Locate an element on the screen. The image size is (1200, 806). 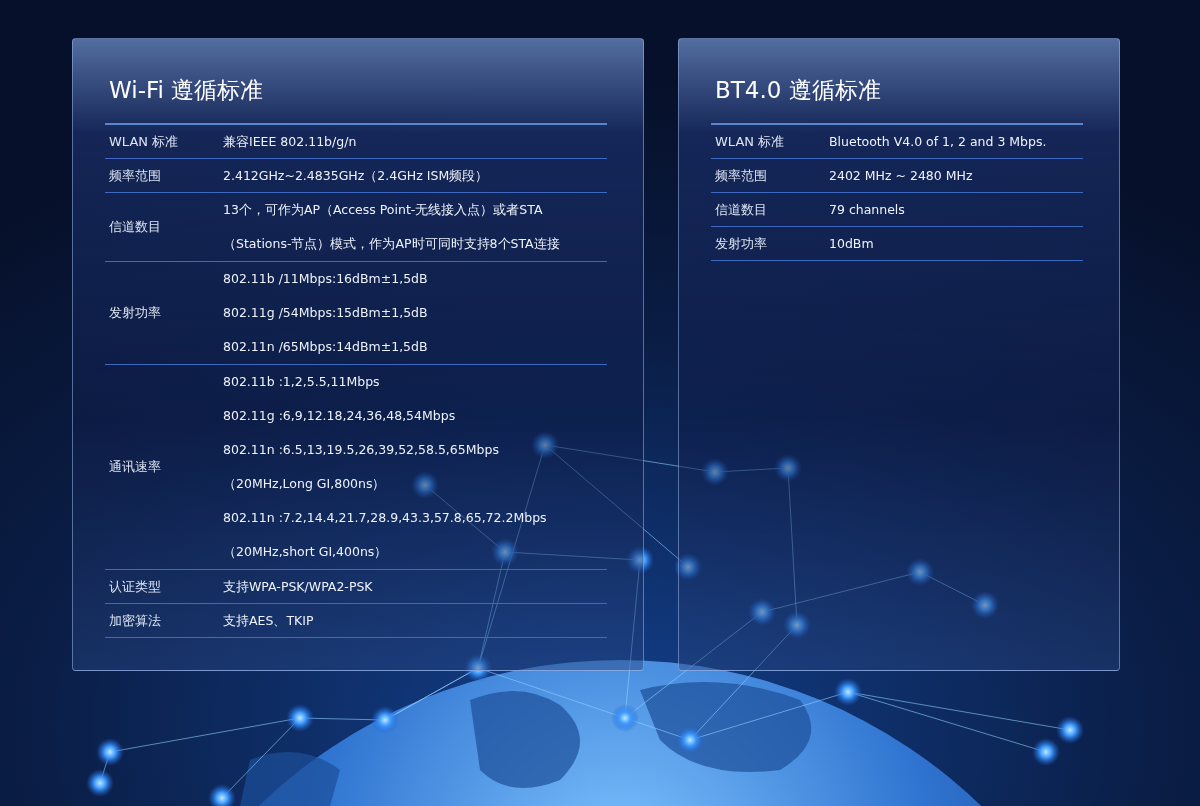
spec-value: 802.11n :6.5,13,19.5,26,39,52,58.5,65Mbps is located at coordinates (361, 450).